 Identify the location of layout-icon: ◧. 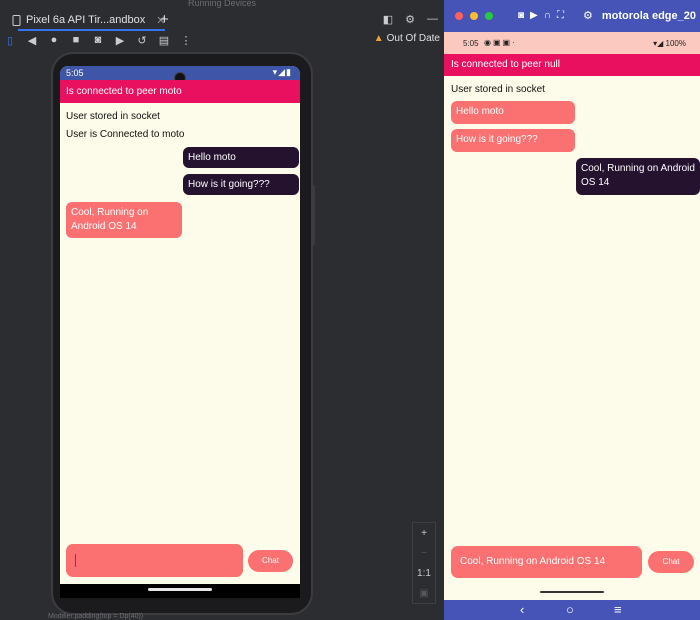
(388, 19).